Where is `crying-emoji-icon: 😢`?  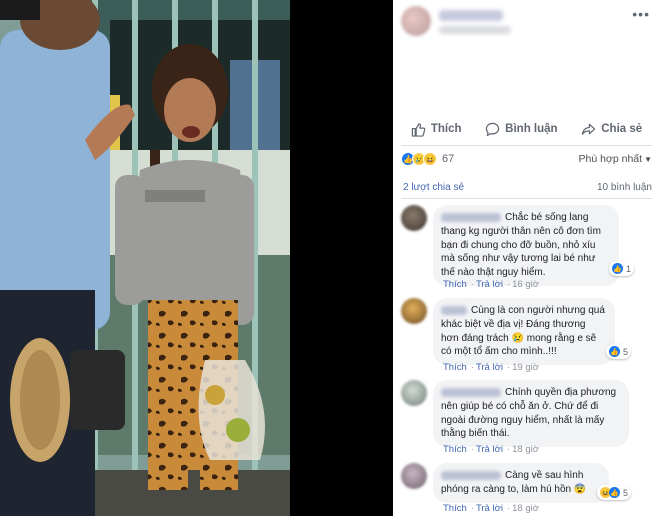
crying-emoji-icon: 😢 is located at coordinates (517, 338).